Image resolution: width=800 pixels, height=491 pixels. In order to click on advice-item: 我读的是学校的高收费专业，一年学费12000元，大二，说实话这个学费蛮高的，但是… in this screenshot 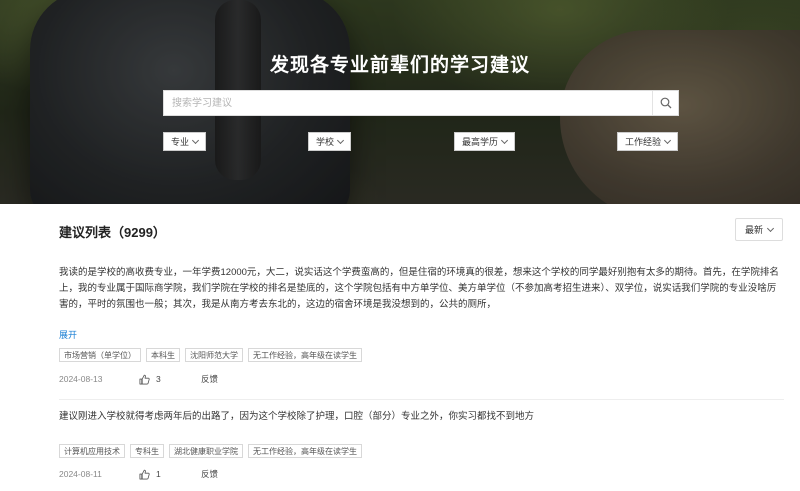, I will do `click(421, 289)`.